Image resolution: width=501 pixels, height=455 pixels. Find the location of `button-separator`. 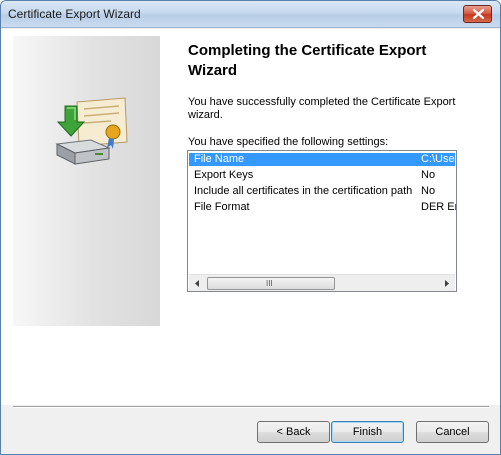

button-separator is located at coordinates (251, 407).